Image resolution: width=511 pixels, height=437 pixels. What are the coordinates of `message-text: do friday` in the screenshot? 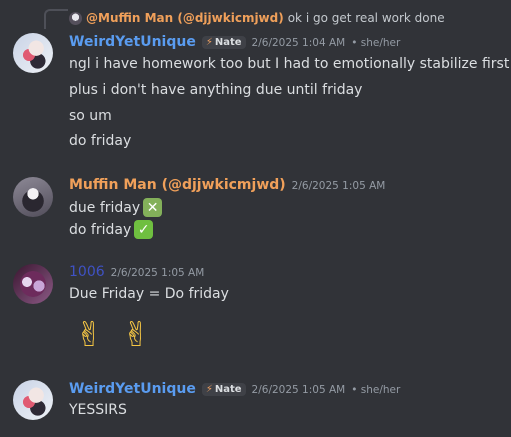 It's located at (100, 141).